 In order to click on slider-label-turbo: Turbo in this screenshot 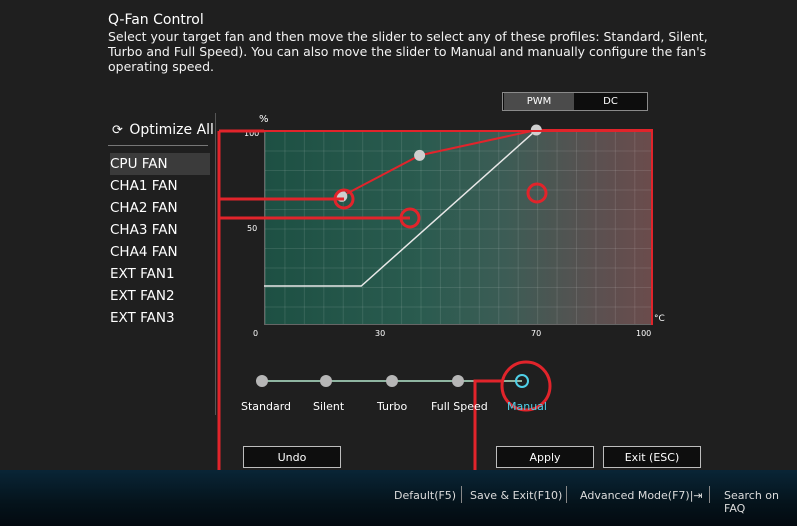, I will do `click(392, 406)`.